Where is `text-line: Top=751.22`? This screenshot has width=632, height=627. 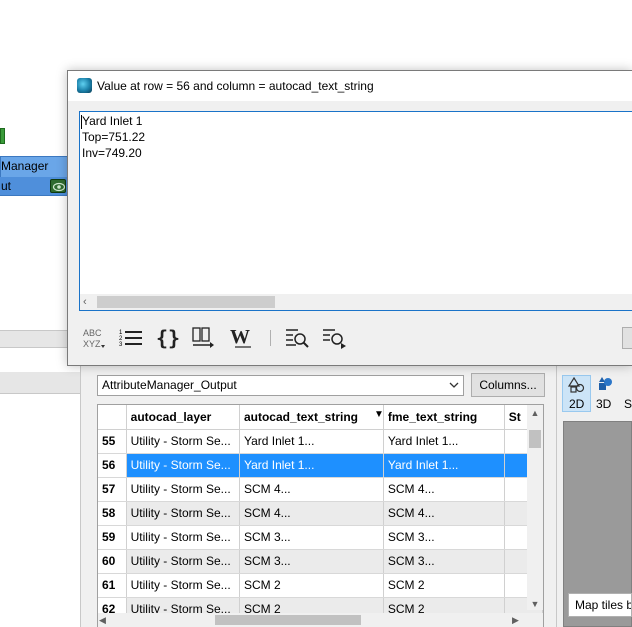 text-line: Top=751.22 is located at coordinates (114, 137).